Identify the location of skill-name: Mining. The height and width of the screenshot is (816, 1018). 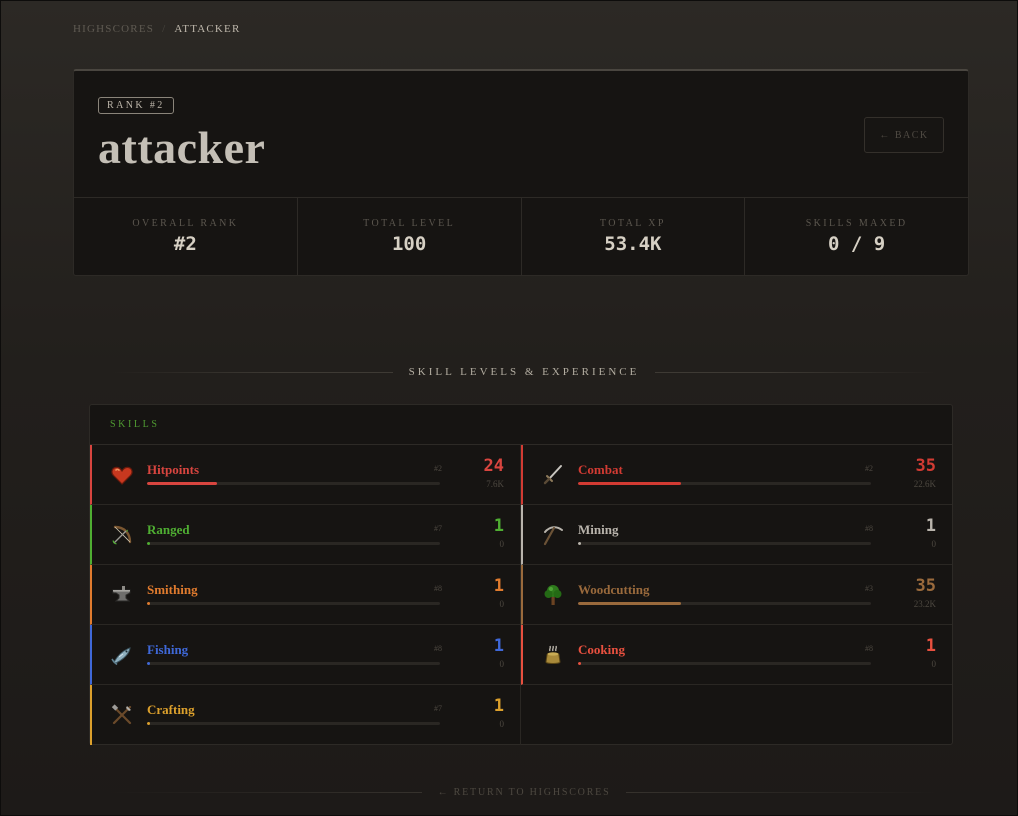
(598, 529).